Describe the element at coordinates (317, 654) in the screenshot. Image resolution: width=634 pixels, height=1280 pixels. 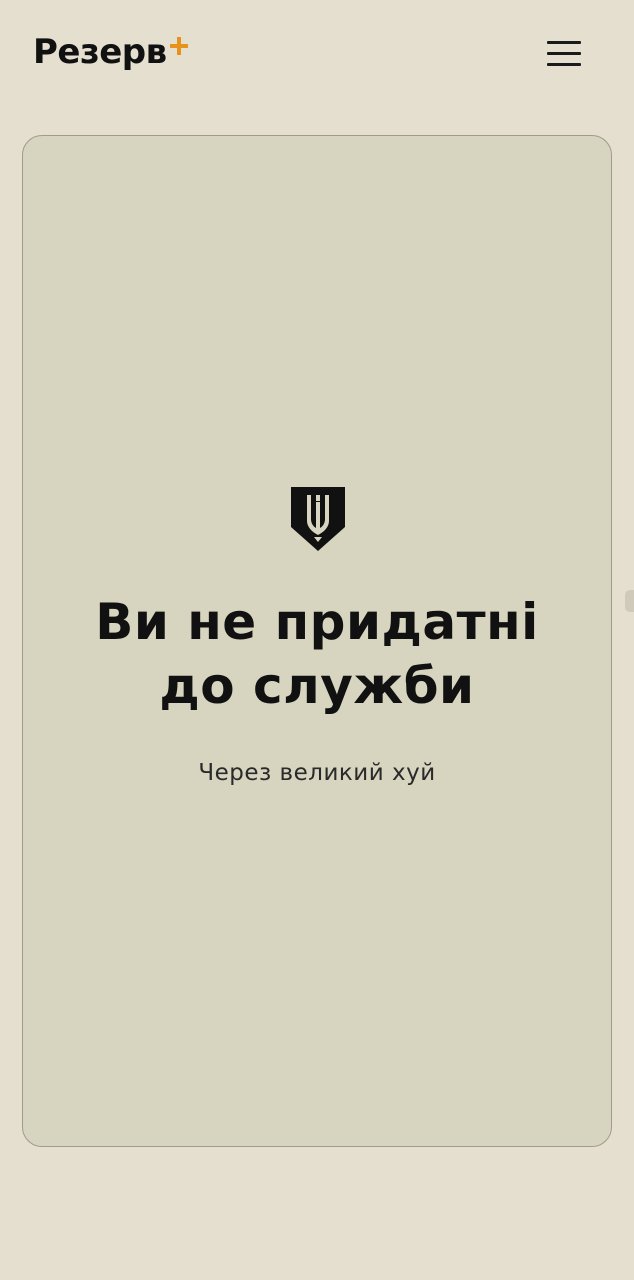
I see `page-title: Ви не придатні до служби` at that location.